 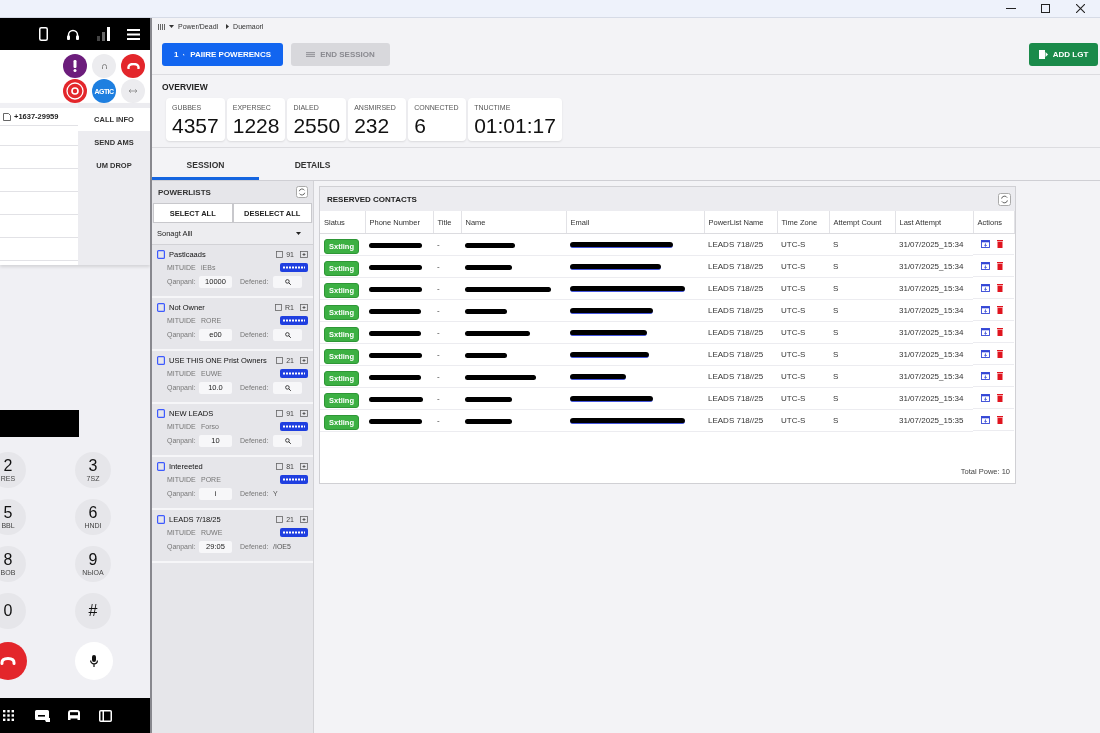 What do you see at coordinates (13, 611) in the screenshot?
I see `dial-key: 0` at bounding box center [13, 611].